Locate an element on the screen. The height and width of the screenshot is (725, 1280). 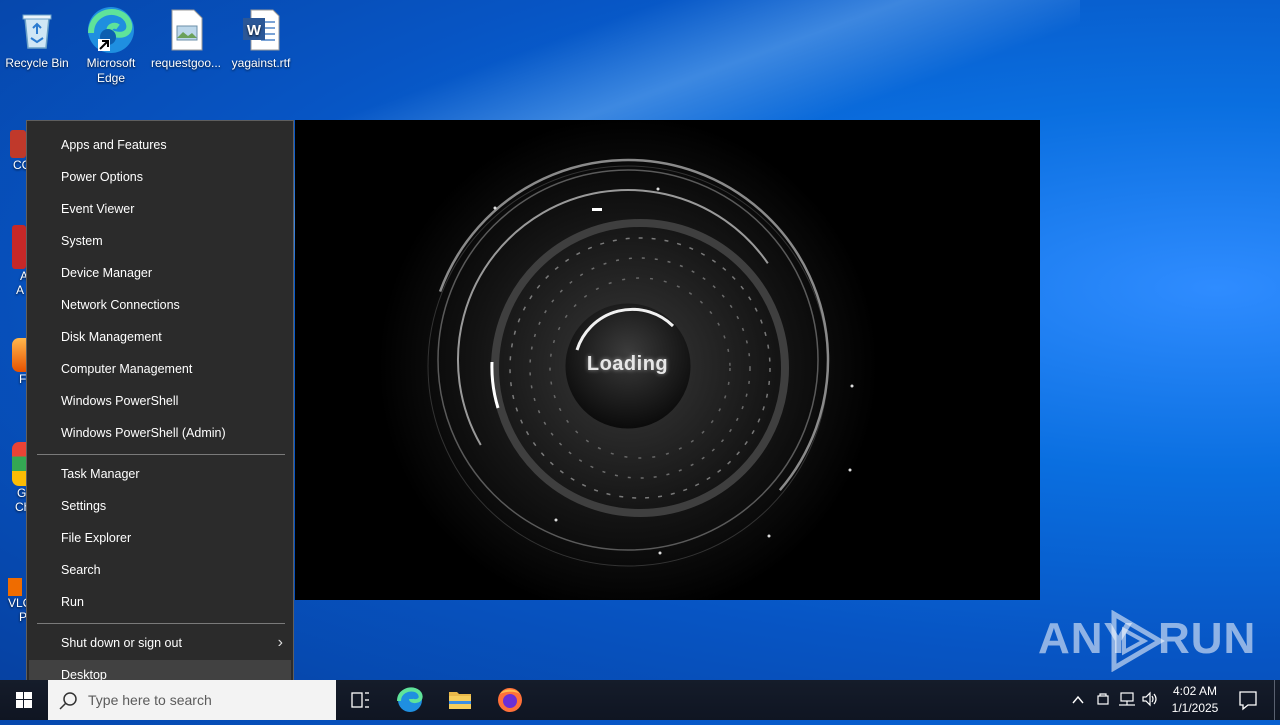
system-tray is located at coordinates (1113, 700).